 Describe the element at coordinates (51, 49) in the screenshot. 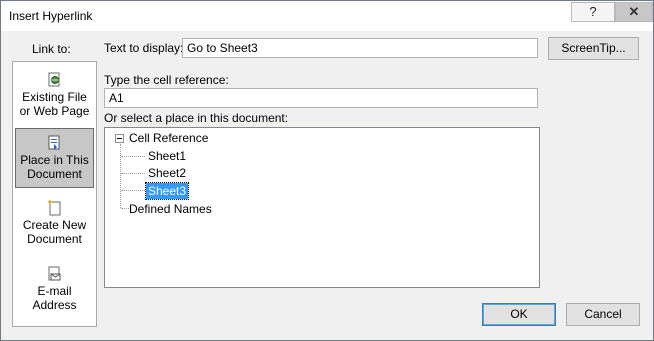

I see `link-to-label: Link to:` at that location.